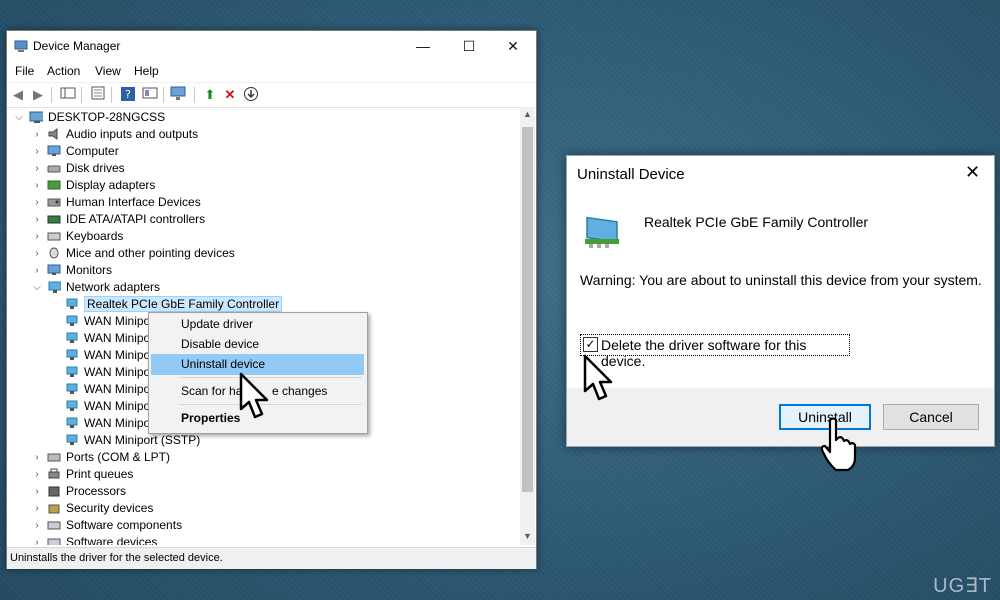 This screenshot has width=1000, height=600. I want to click on scroll-up-icon: ▲, so click(527, 114).